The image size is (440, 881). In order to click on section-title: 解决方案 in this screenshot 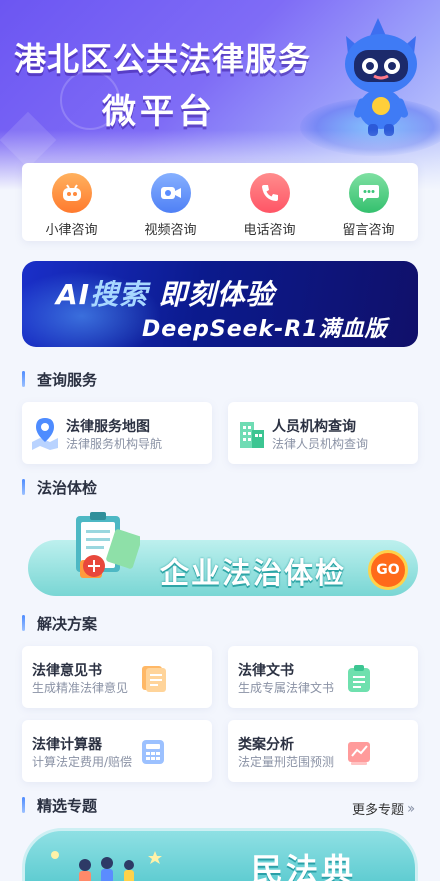, I will do `click(67, 623)`.